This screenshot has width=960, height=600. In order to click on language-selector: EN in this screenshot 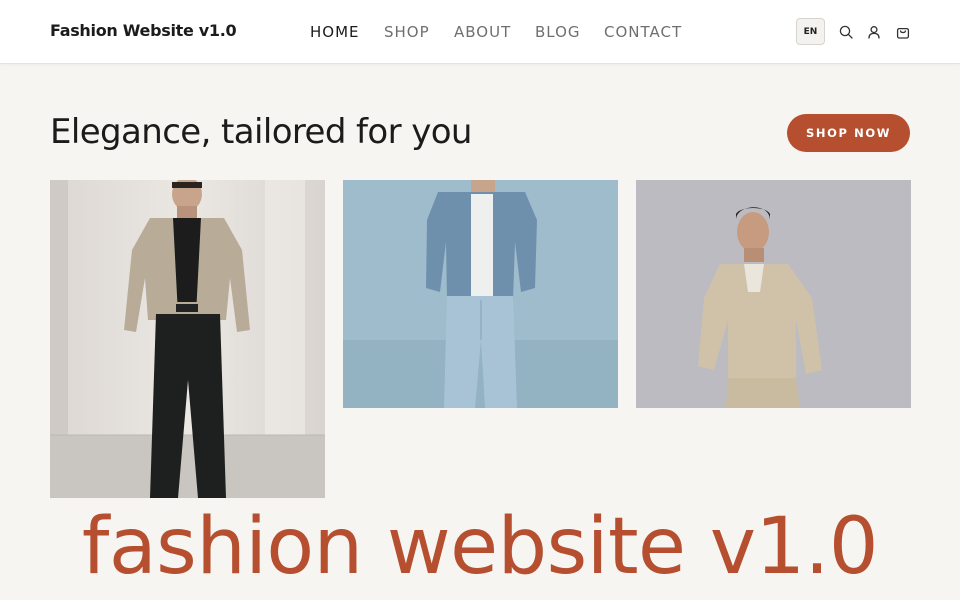, I will do `click(810, 31)`.